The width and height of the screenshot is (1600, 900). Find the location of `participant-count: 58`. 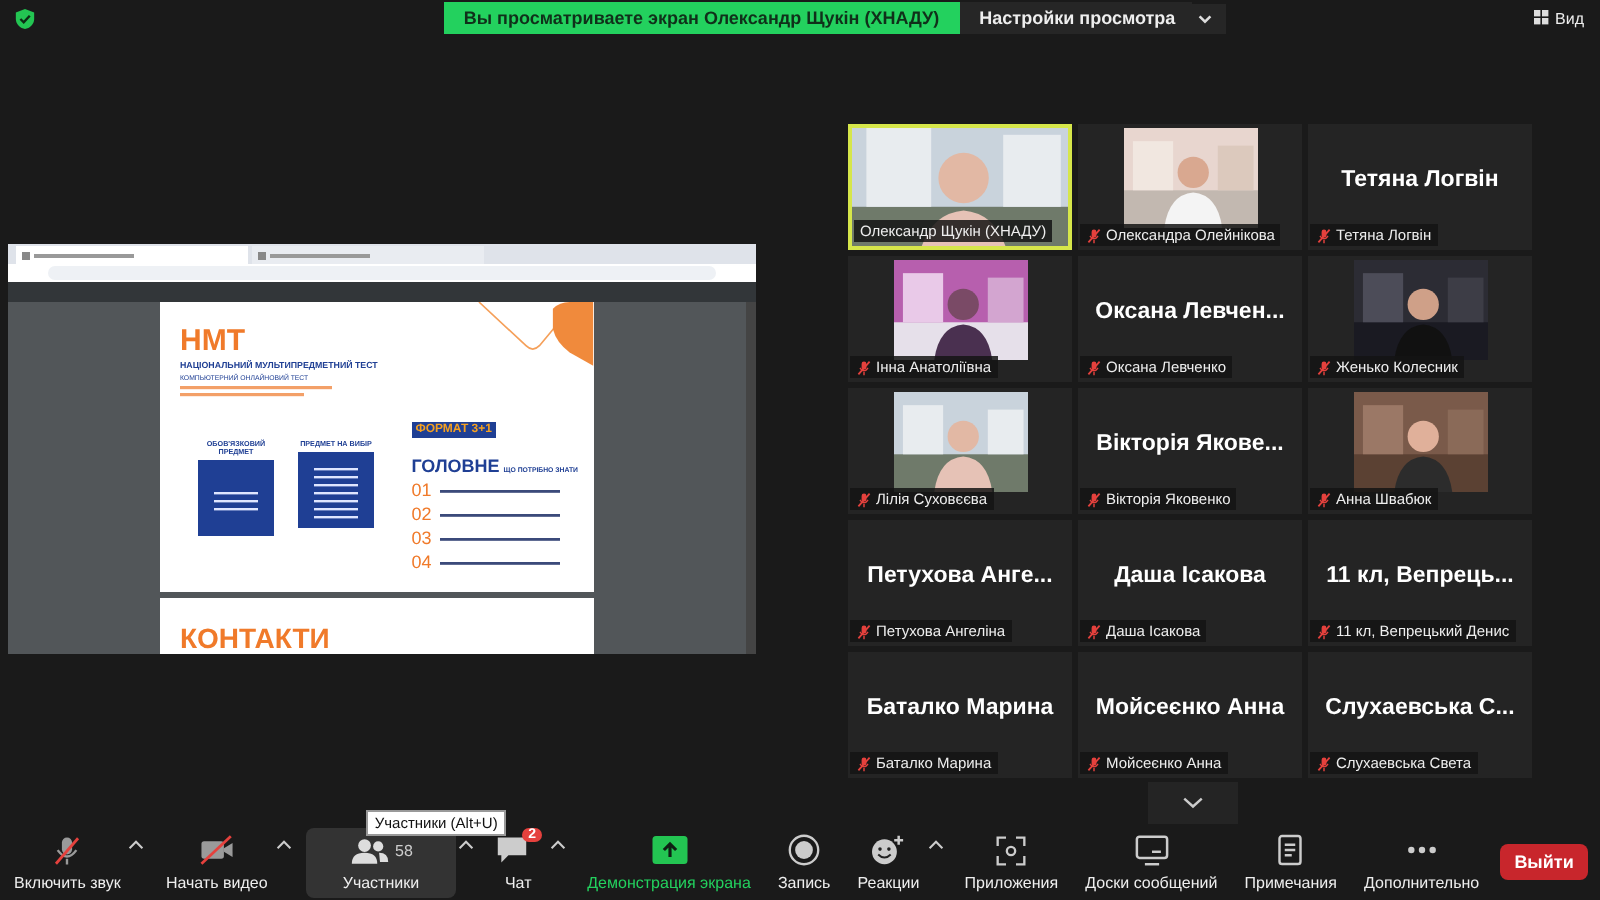

participant-count: 58 is located at coordinates (404, 850).